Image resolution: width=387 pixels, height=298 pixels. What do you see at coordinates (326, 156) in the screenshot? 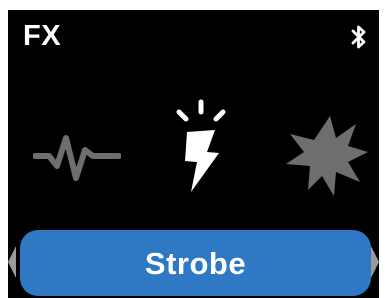
I see `burst-icon` at bounding box center [326, 156].